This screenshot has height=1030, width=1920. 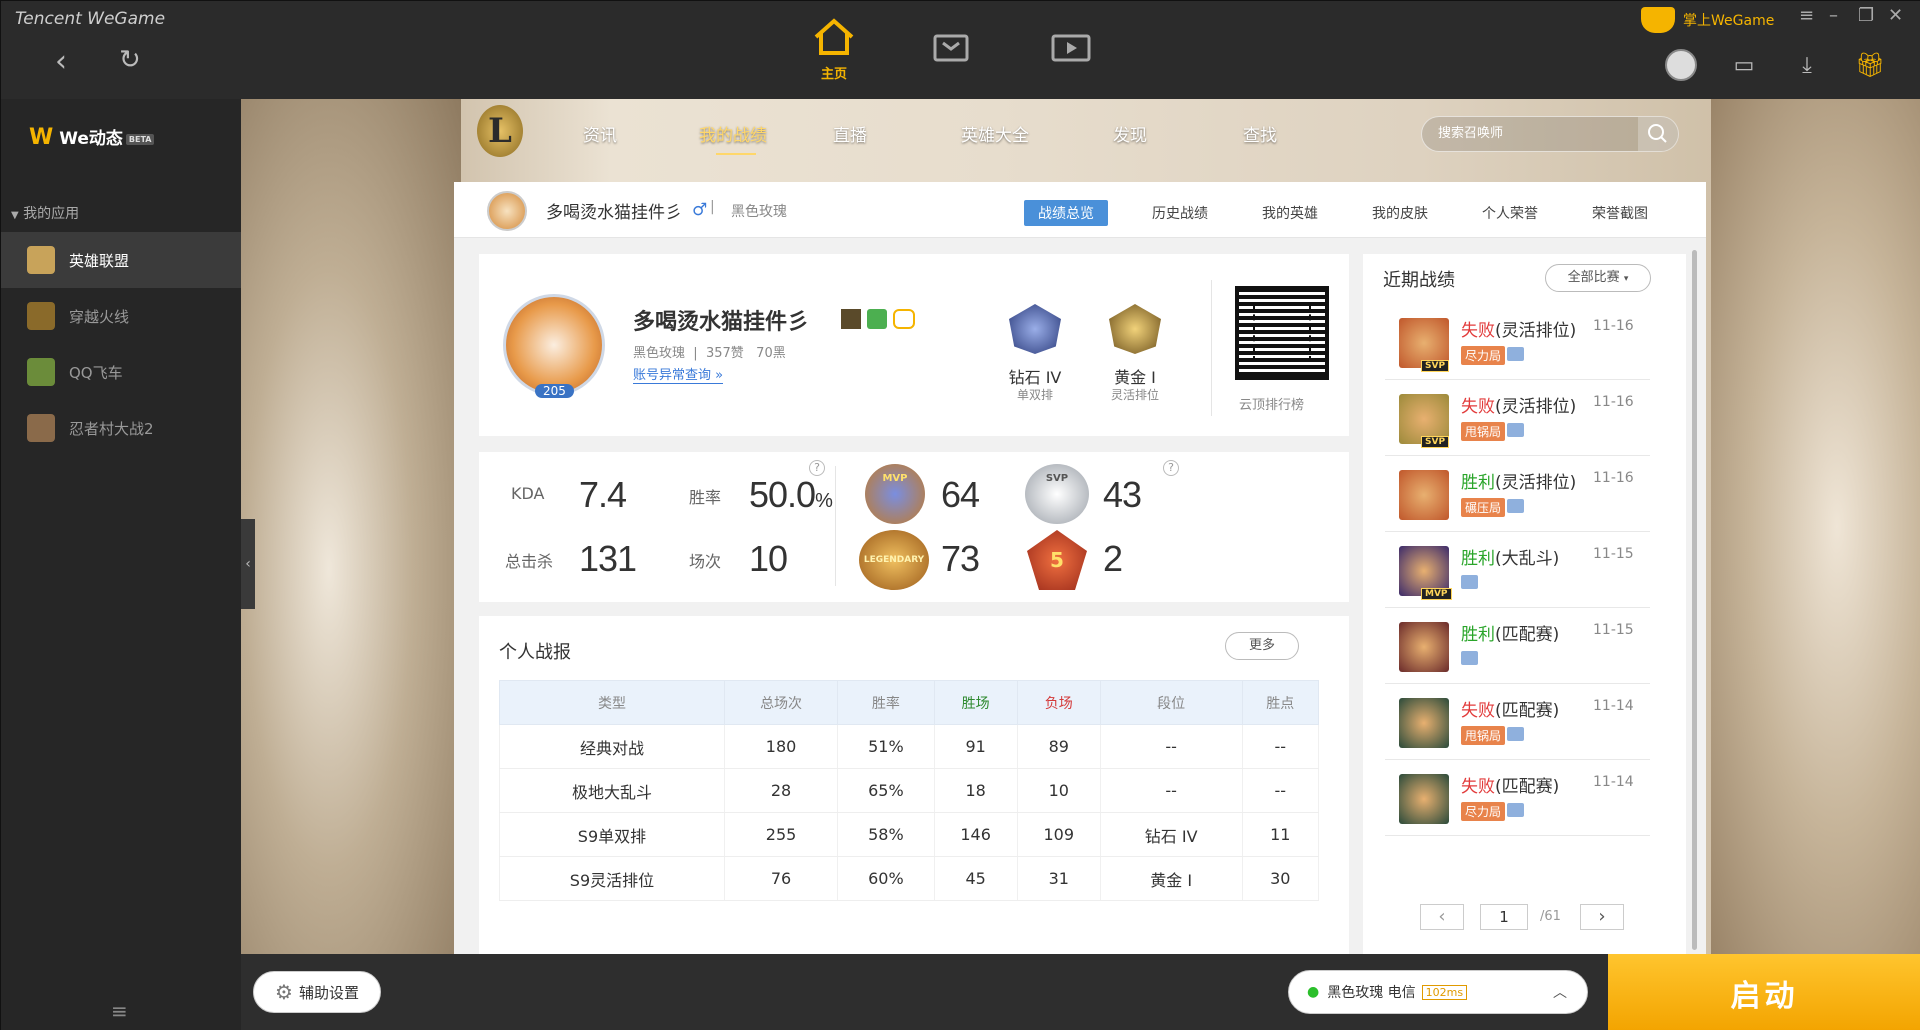 What do you see at coordinates (1517, 570) in the screenshot?
I see `recent-match-item: MVP 胜利(大乱斗) 11-15` at bounding box center [1517, 570].